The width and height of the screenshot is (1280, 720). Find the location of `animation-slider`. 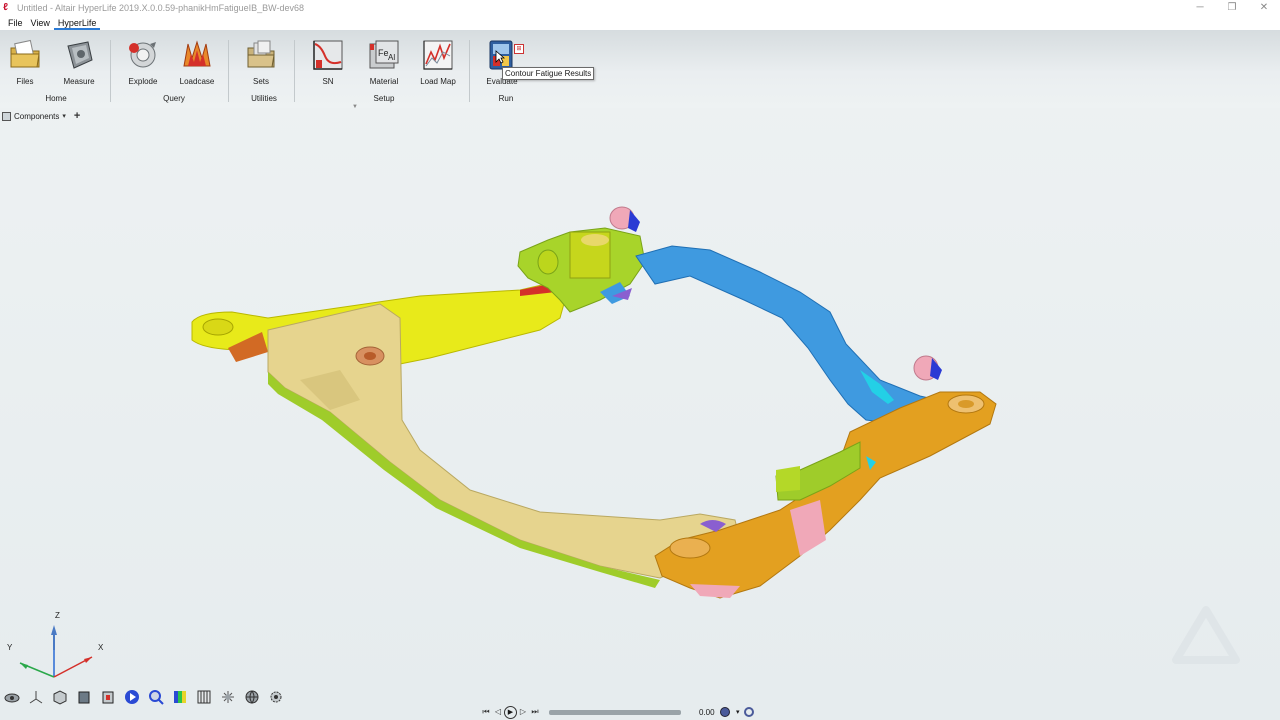

animation-slider is located at coordinates (615, 712).